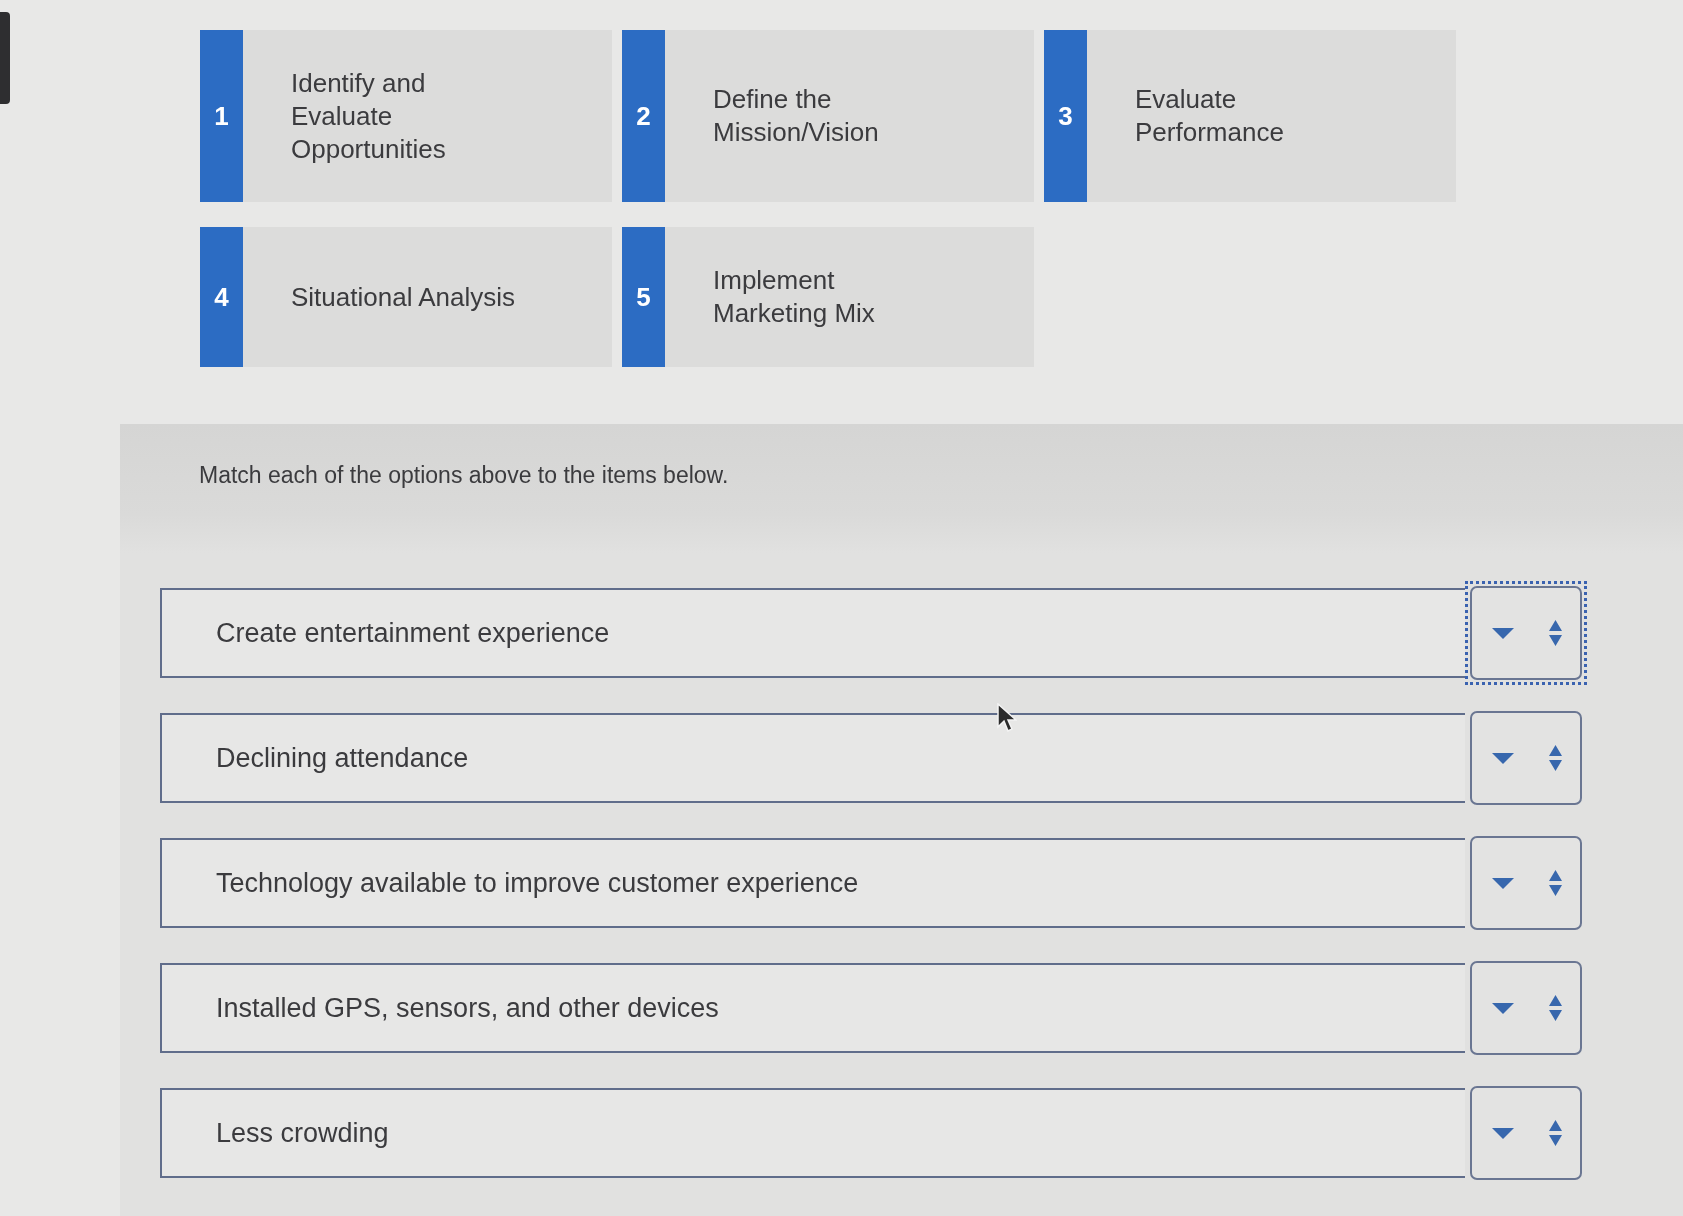 Image resolution: width=1683 pixels, height=1216 pixels. I want to click on option-card: 5 Implement Marketing Mix, so click(828, 297).